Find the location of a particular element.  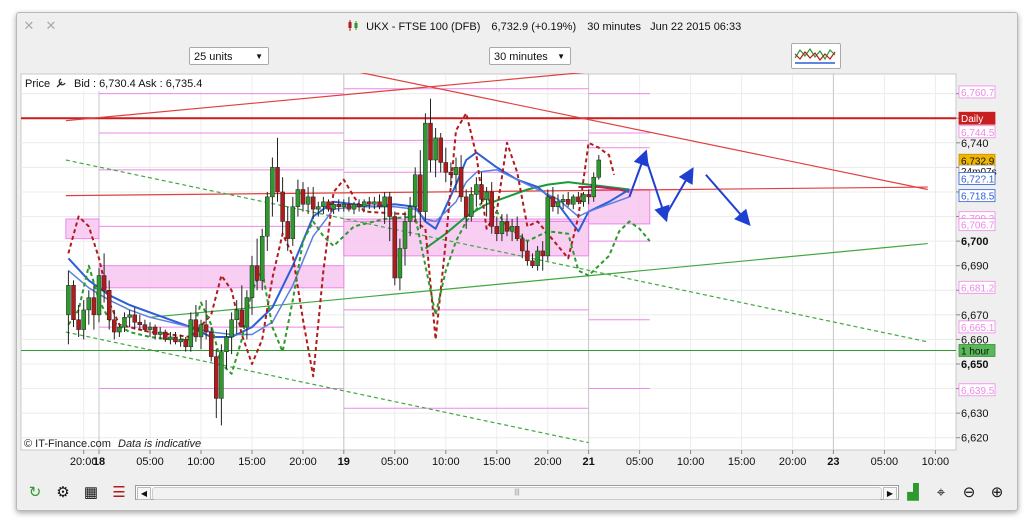

bottom-toolbar: ↻ ⚙ ▦ ☰ ◀ ||| ▶ ▟ ⌖ ⊖ ⊕ is located at coordinates (517, 494).